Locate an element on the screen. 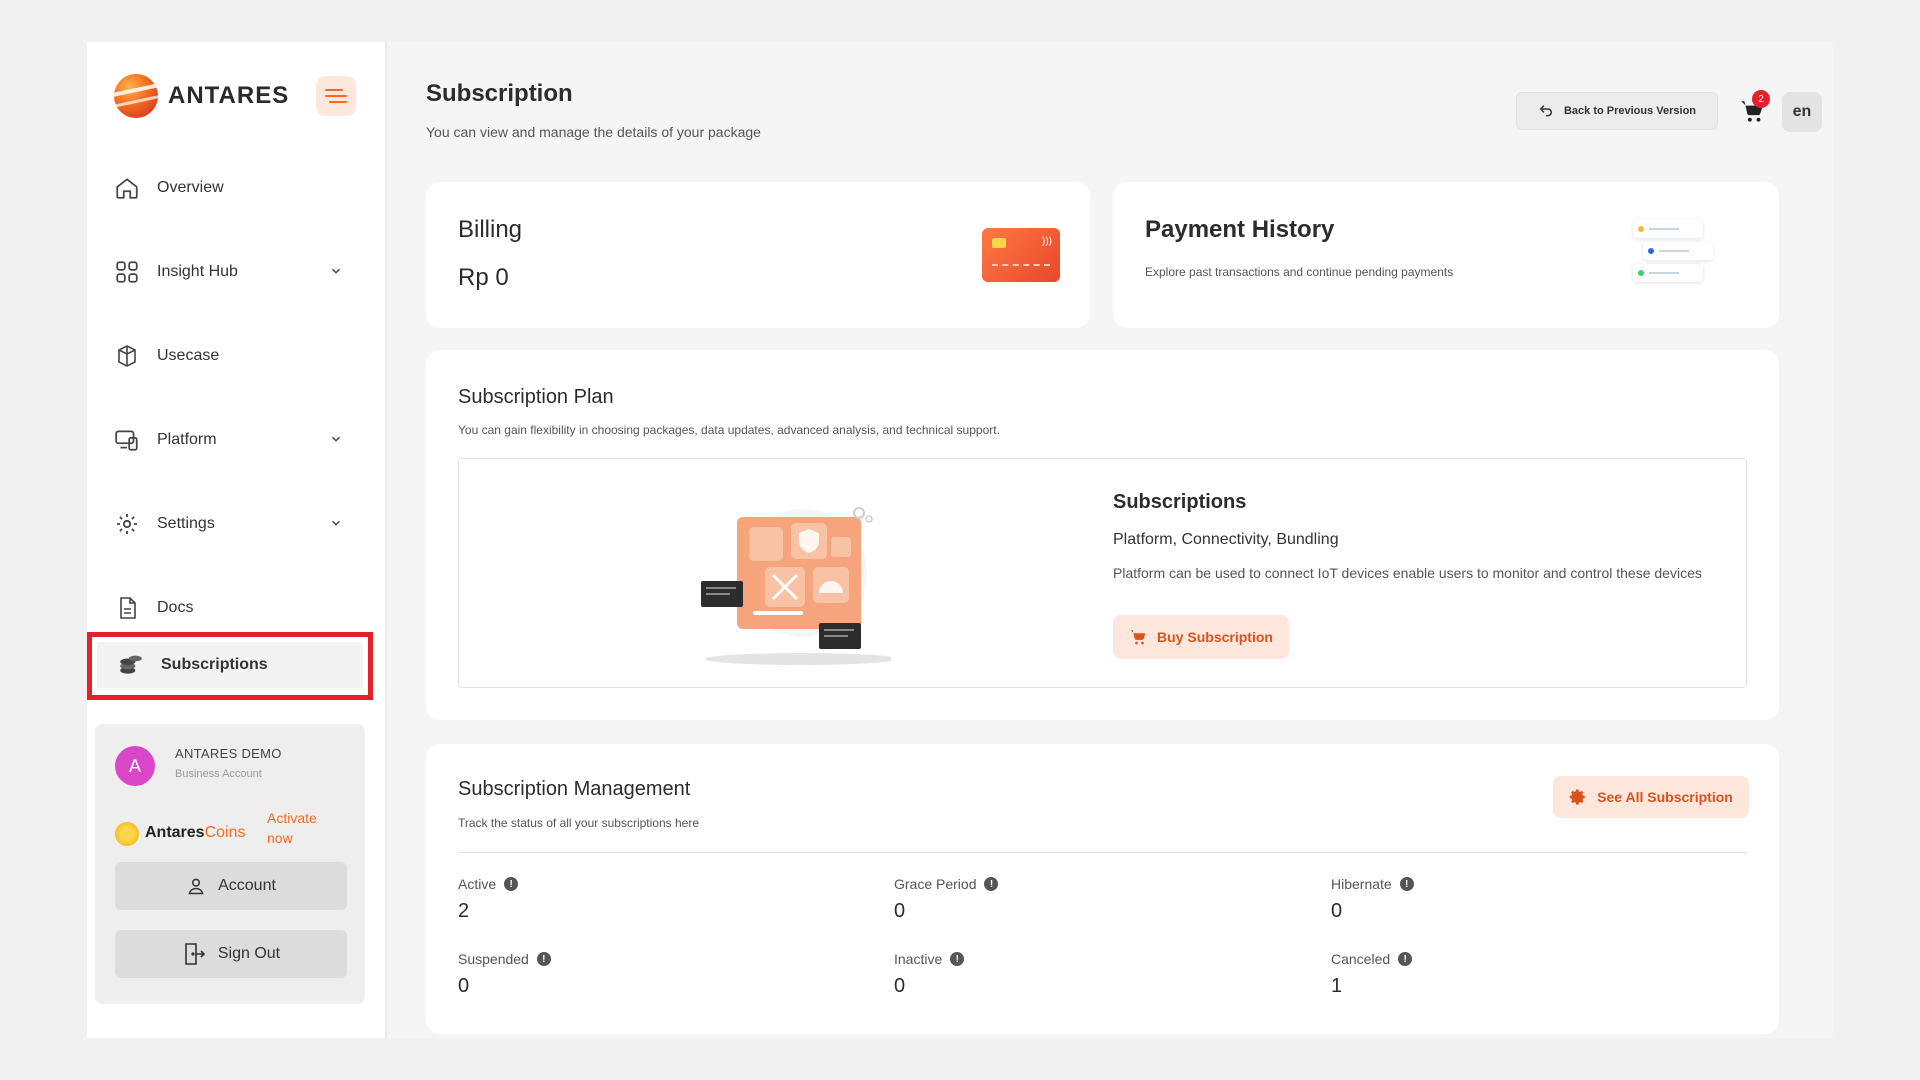  sidebar-item-label: Usecase is located at coordinates (188, 355).